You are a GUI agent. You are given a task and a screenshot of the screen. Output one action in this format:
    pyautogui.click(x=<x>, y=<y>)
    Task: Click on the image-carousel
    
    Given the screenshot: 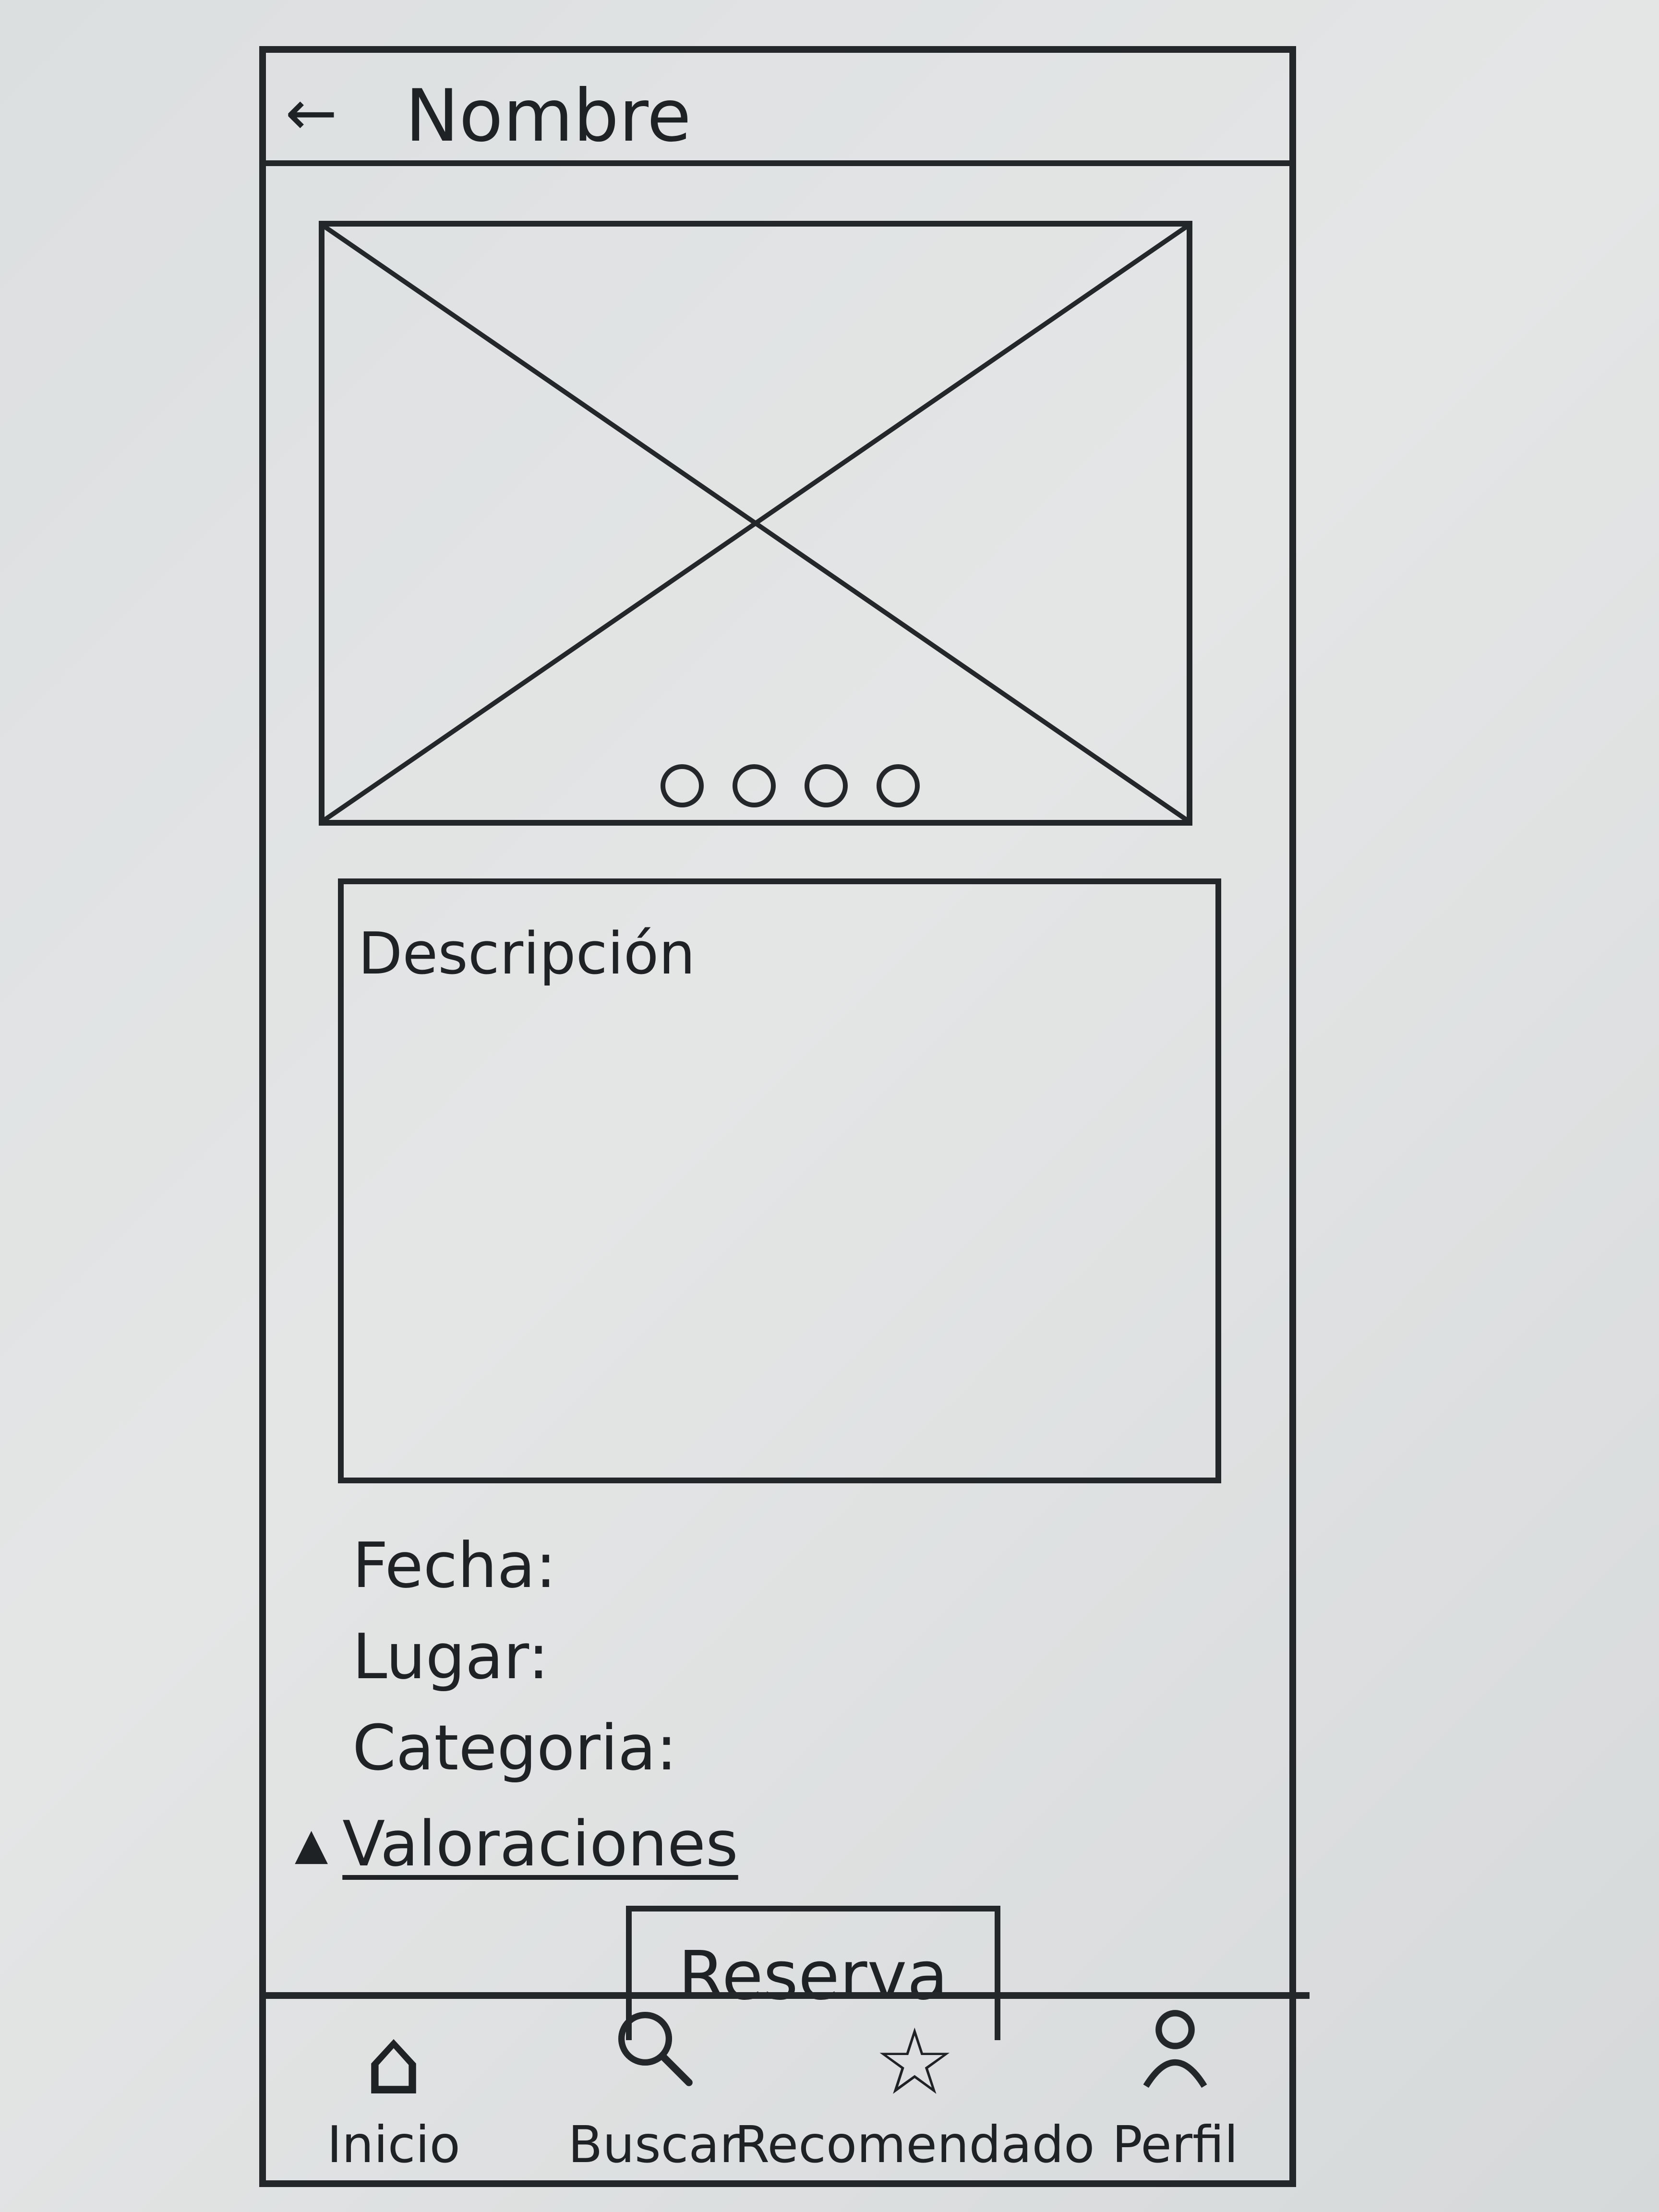 What is the action you would take?
    pyautogui.click(x=755, y=523)
    